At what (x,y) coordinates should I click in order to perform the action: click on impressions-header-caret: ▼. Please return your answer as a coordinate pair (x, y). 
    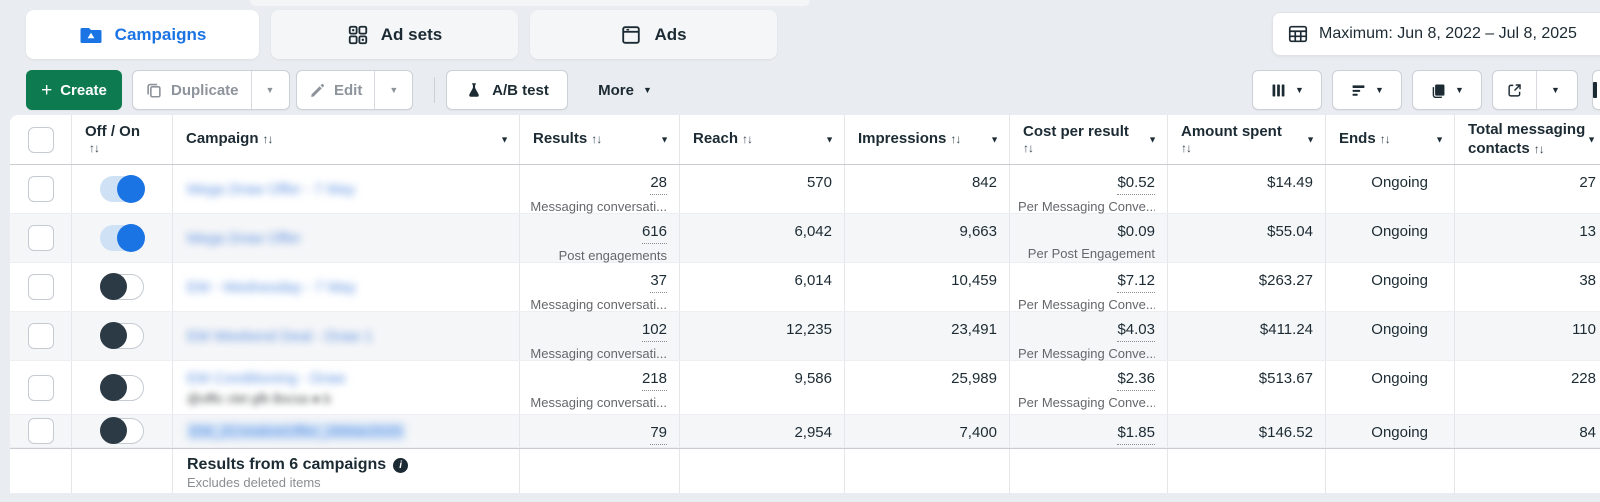
    Looking at the image, I should click on (994, 139).